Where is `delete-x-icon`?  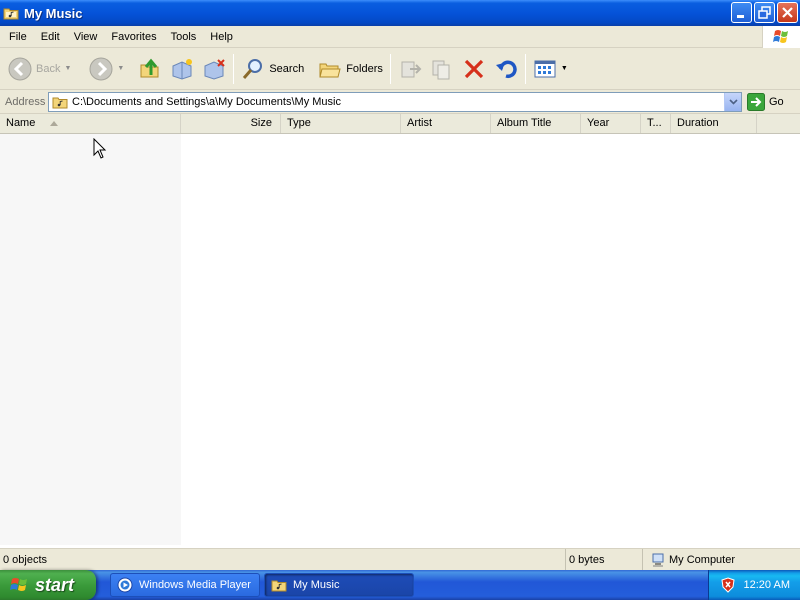
delete-x-icon is located at coordinates (474, 68).